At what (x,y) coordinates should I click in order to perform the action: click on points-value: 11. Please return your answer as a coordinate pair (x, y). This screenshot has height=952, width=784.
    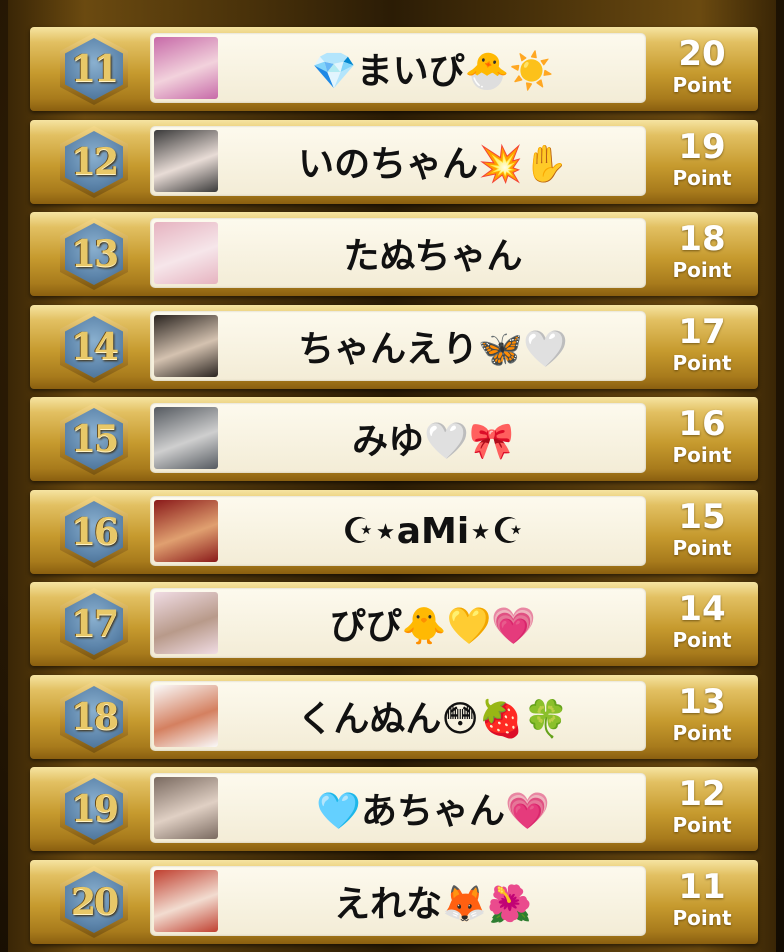
    Looking at the image, I should click on (702, 887).